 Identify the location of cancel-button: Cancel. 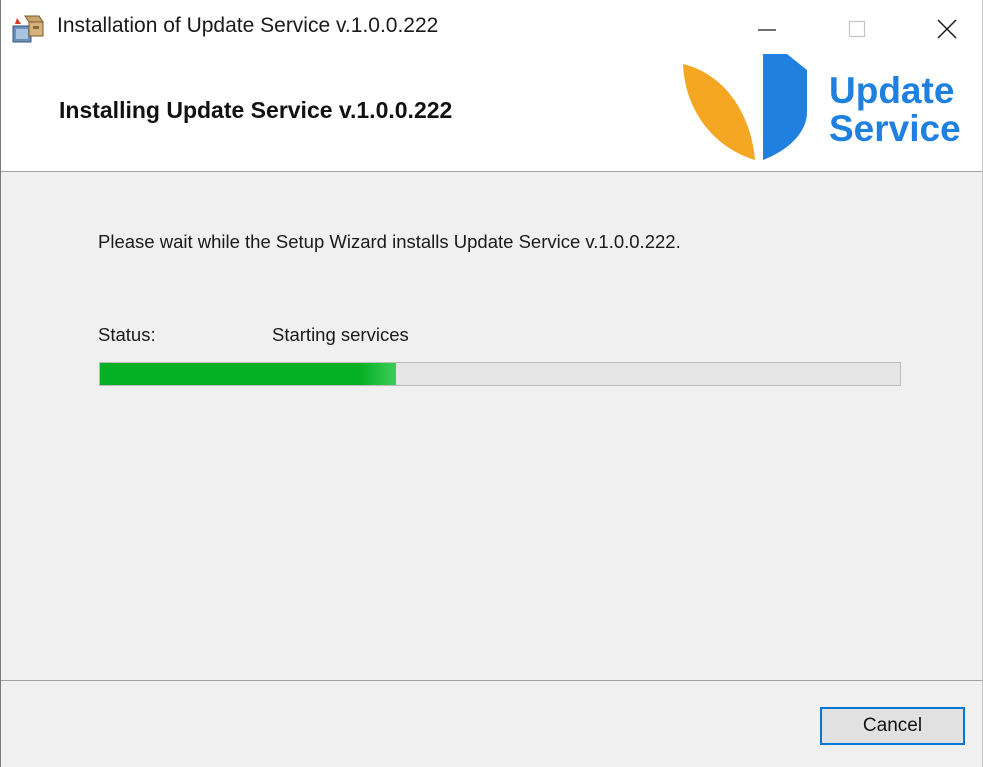
(892, 726).